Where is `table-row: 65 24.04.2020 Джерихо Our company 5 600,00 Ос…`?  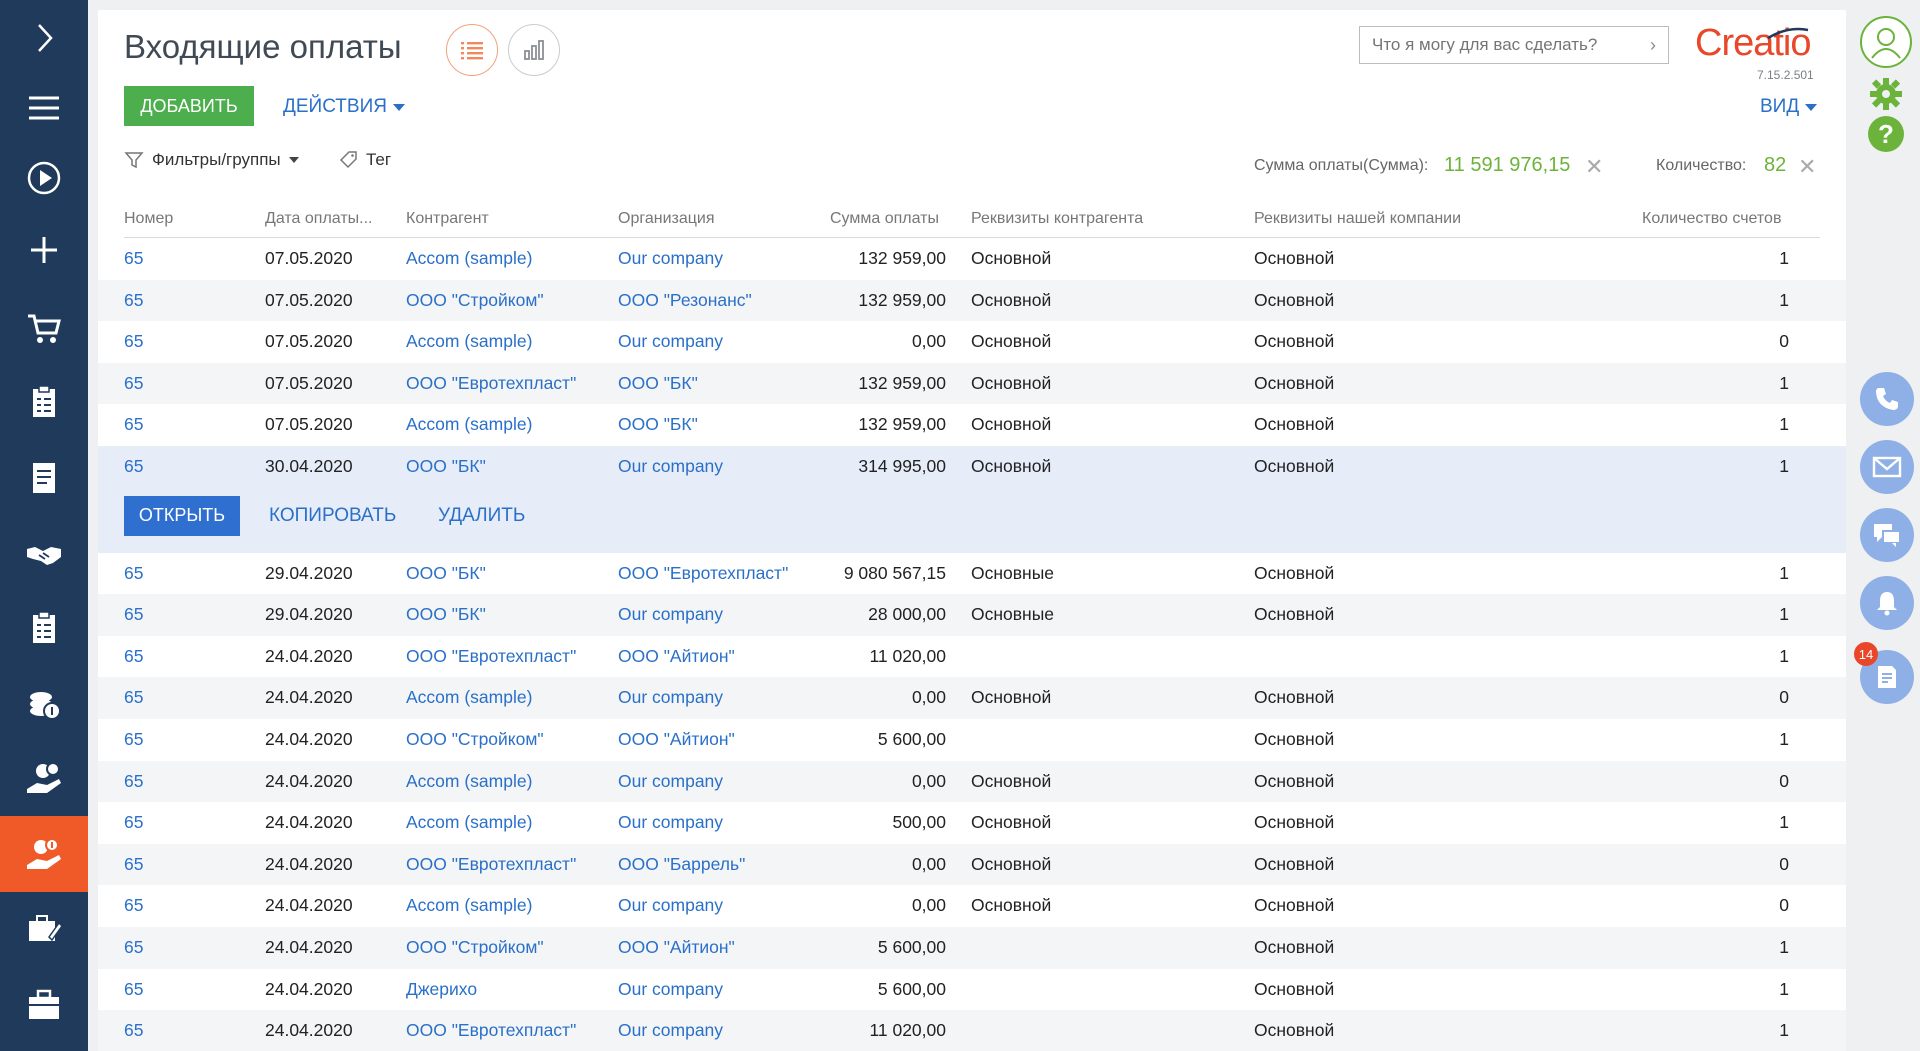 table-row: 65 24.04.2020 Джерихо Our company 5 600,00 Ос… is located at coordinates (972, 990).